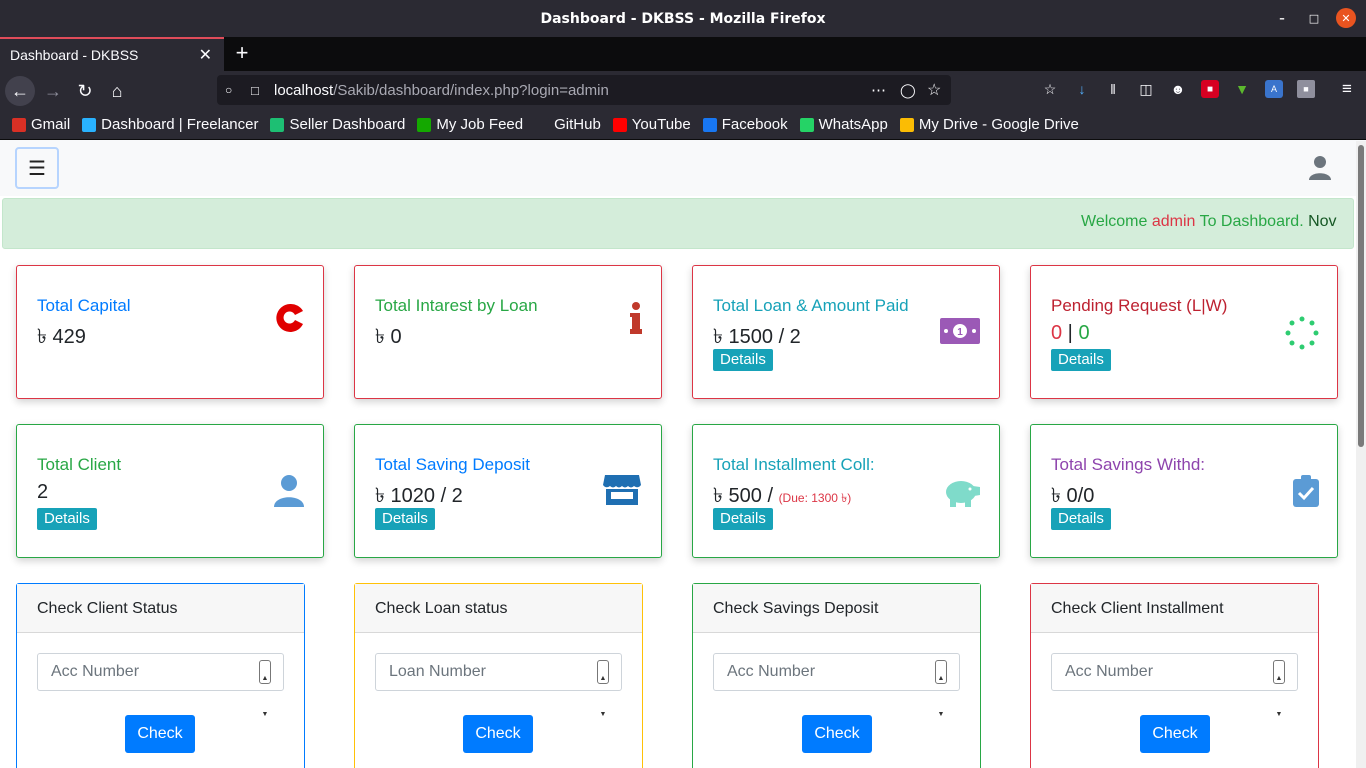 This screenshot has width=1366, height=768. What do you see at coordinates (1175, 734) in the screenshot?
I see `check-installment-button: Check` at bounding box center [1175, 734].